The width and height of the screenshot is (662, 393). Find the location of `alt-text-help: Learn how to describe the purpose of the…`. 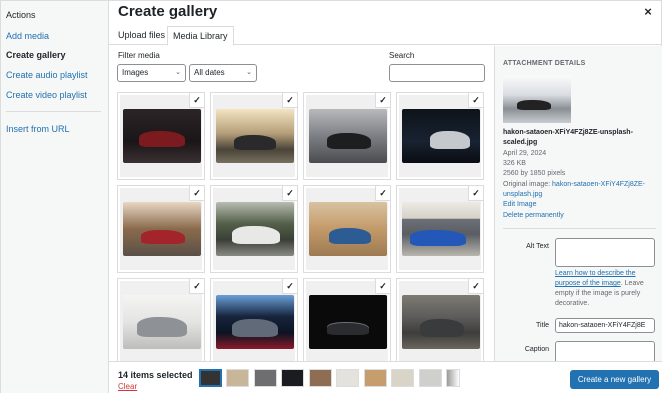

alt-text-help: Learn how to describe the purpose of the… is located at coordinates (607, 289).